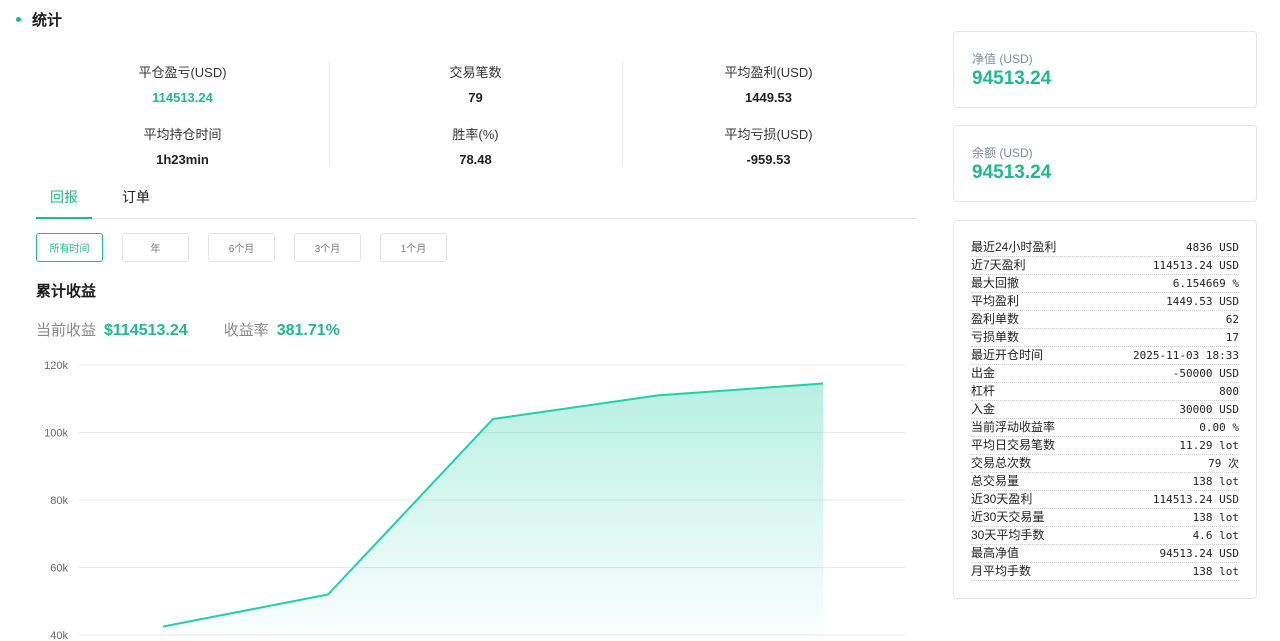  I want to click on detail-row: 近30天盈利 114513.24 USD, so click(1105, 500).